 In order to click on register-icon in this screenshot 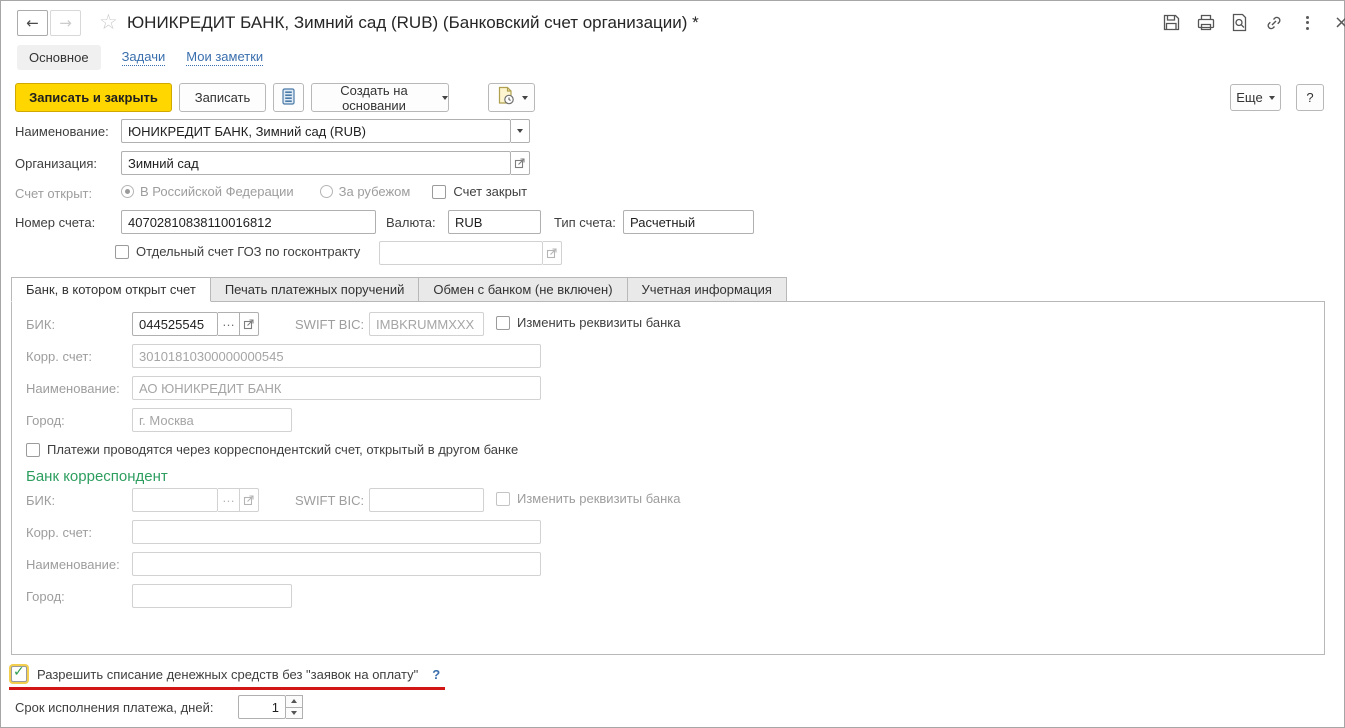, I will do `click(288, 98)`.